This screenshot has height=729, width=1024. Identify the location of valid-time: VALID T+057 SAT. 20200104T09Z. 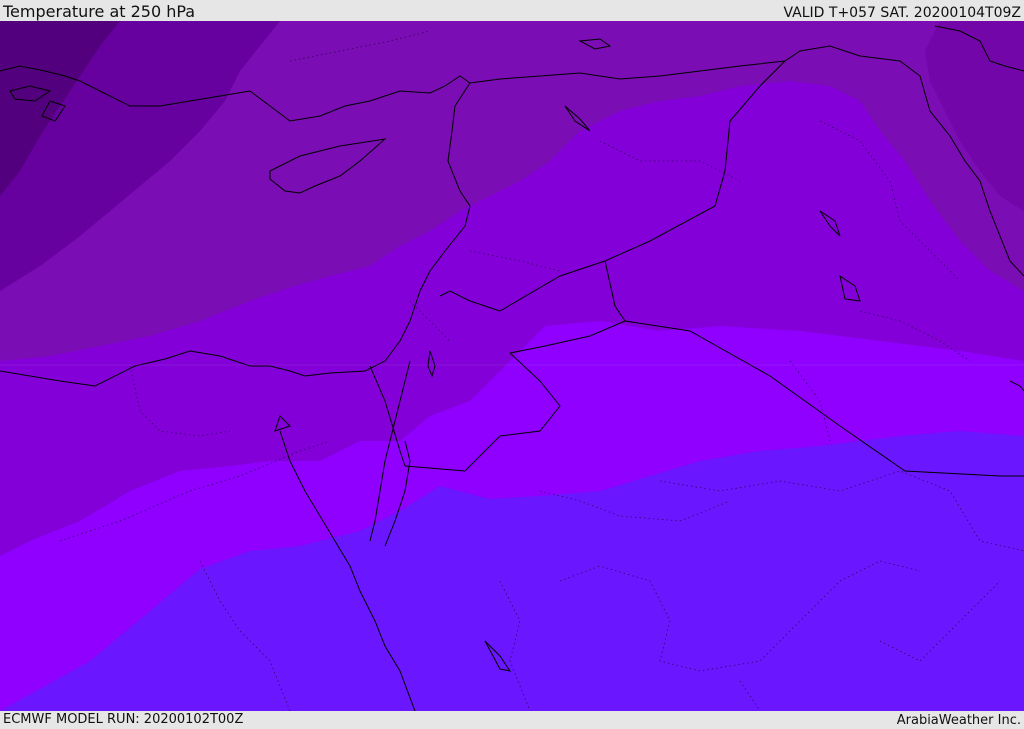
(902, 13).